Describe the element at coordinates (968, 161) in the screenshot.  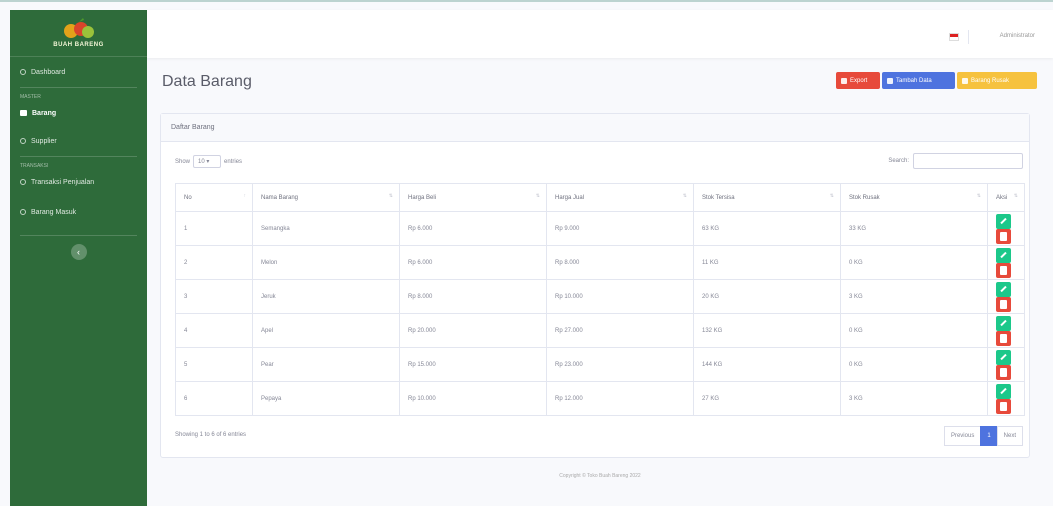
I see `search-input` at that location.